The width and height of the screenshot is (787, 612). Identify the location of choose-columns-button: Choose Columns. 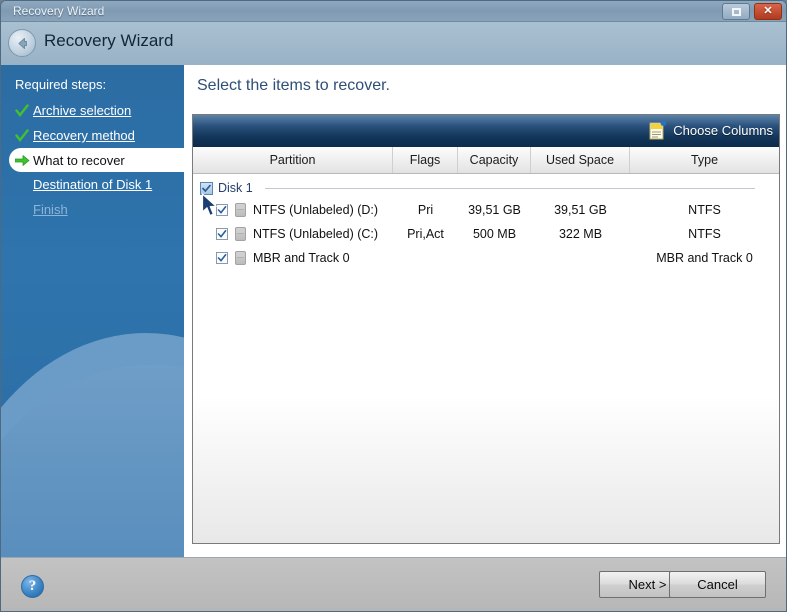
(711, 130).